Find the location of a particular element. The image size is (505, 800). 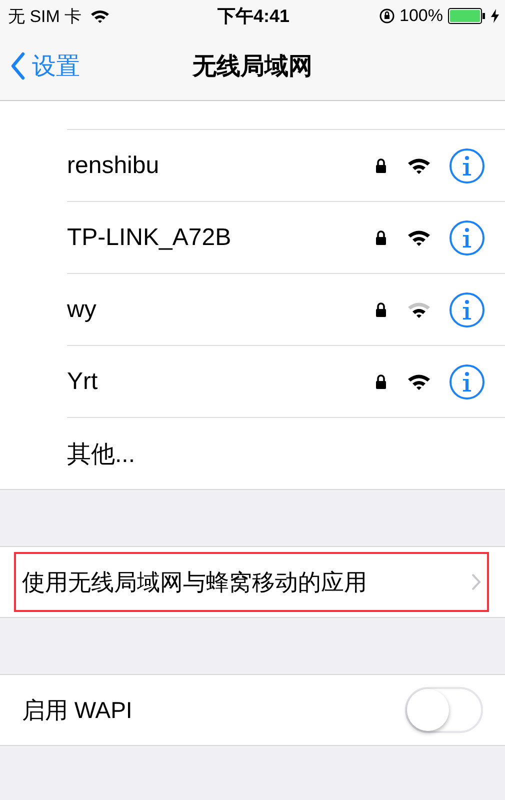

wapi-toggle is located at coordinates (444, 710).